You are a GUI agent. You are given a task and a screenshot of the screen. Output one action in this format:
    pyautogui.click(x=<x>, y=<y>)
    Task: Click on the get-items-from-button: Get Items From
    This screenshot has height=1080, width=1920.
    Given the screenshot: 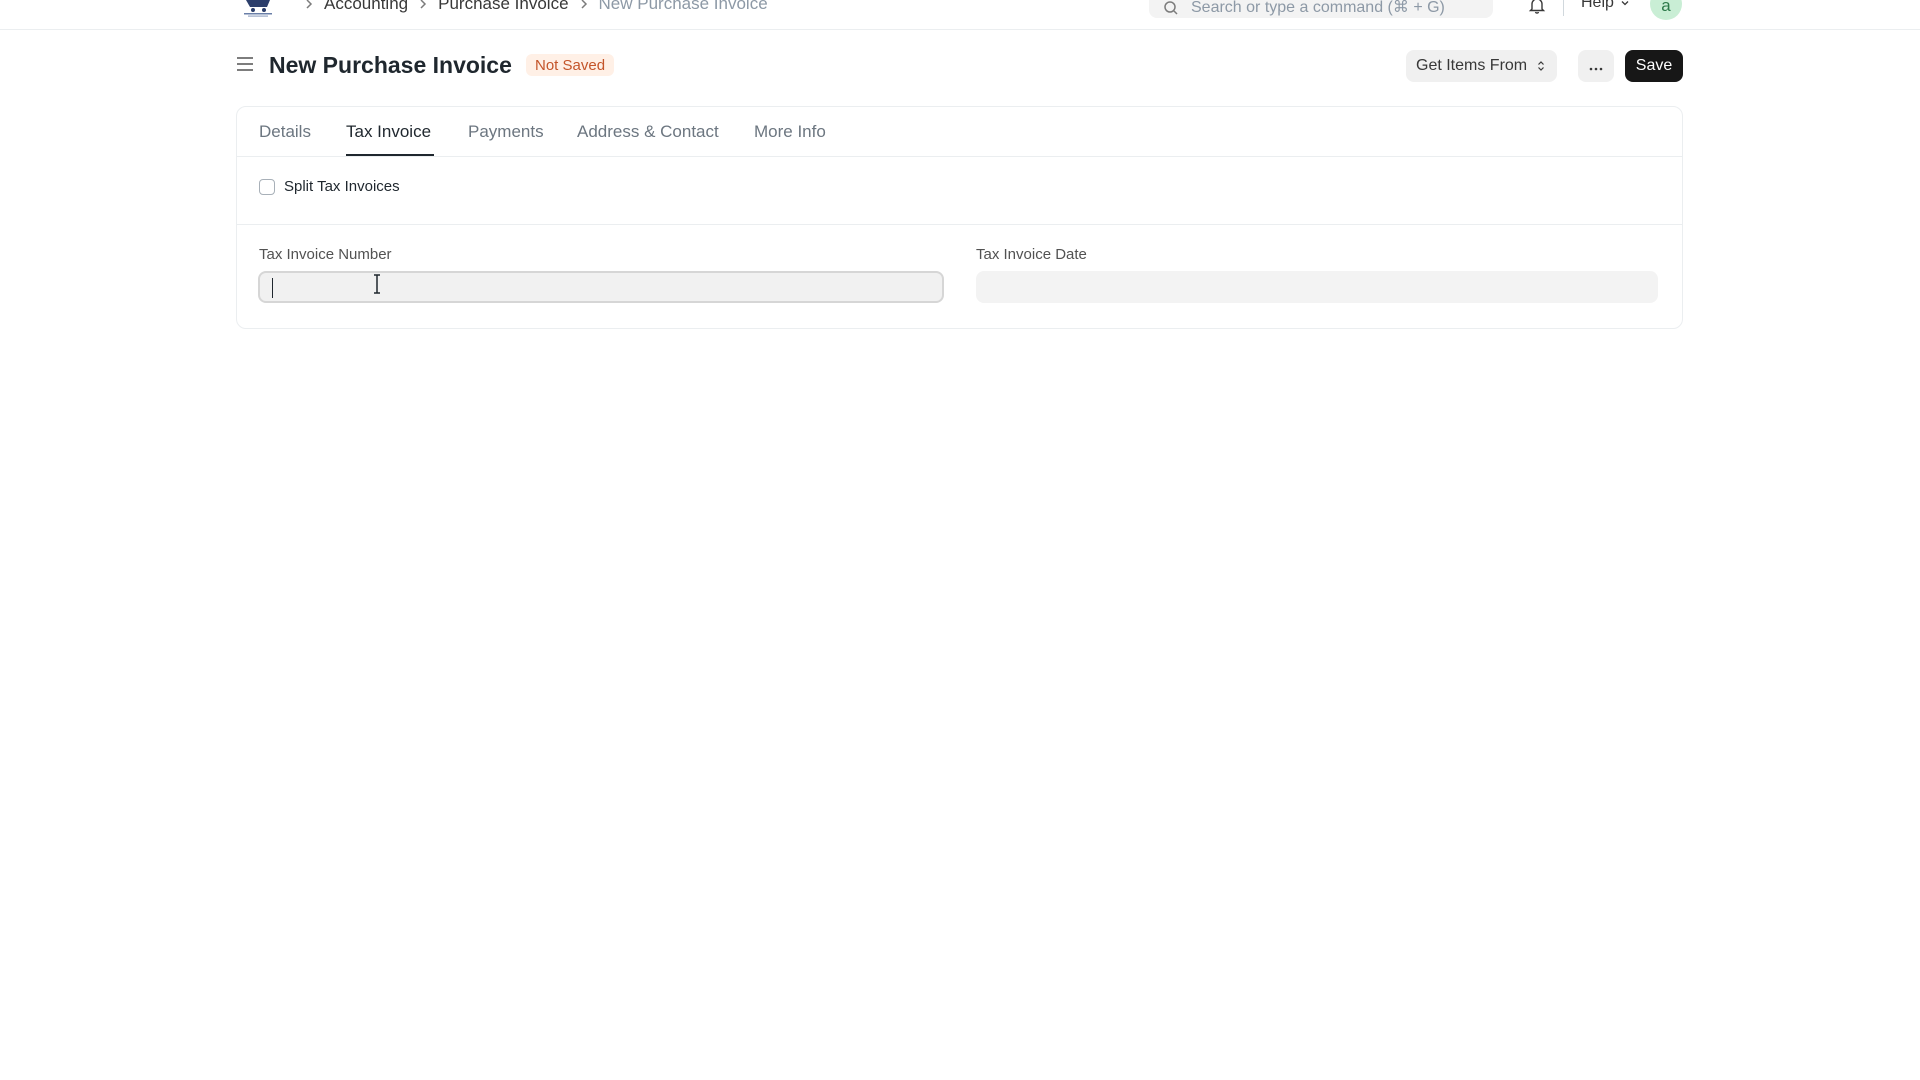 What is the action you would take?
    pyautogui.click(x=1482, y=66)
    